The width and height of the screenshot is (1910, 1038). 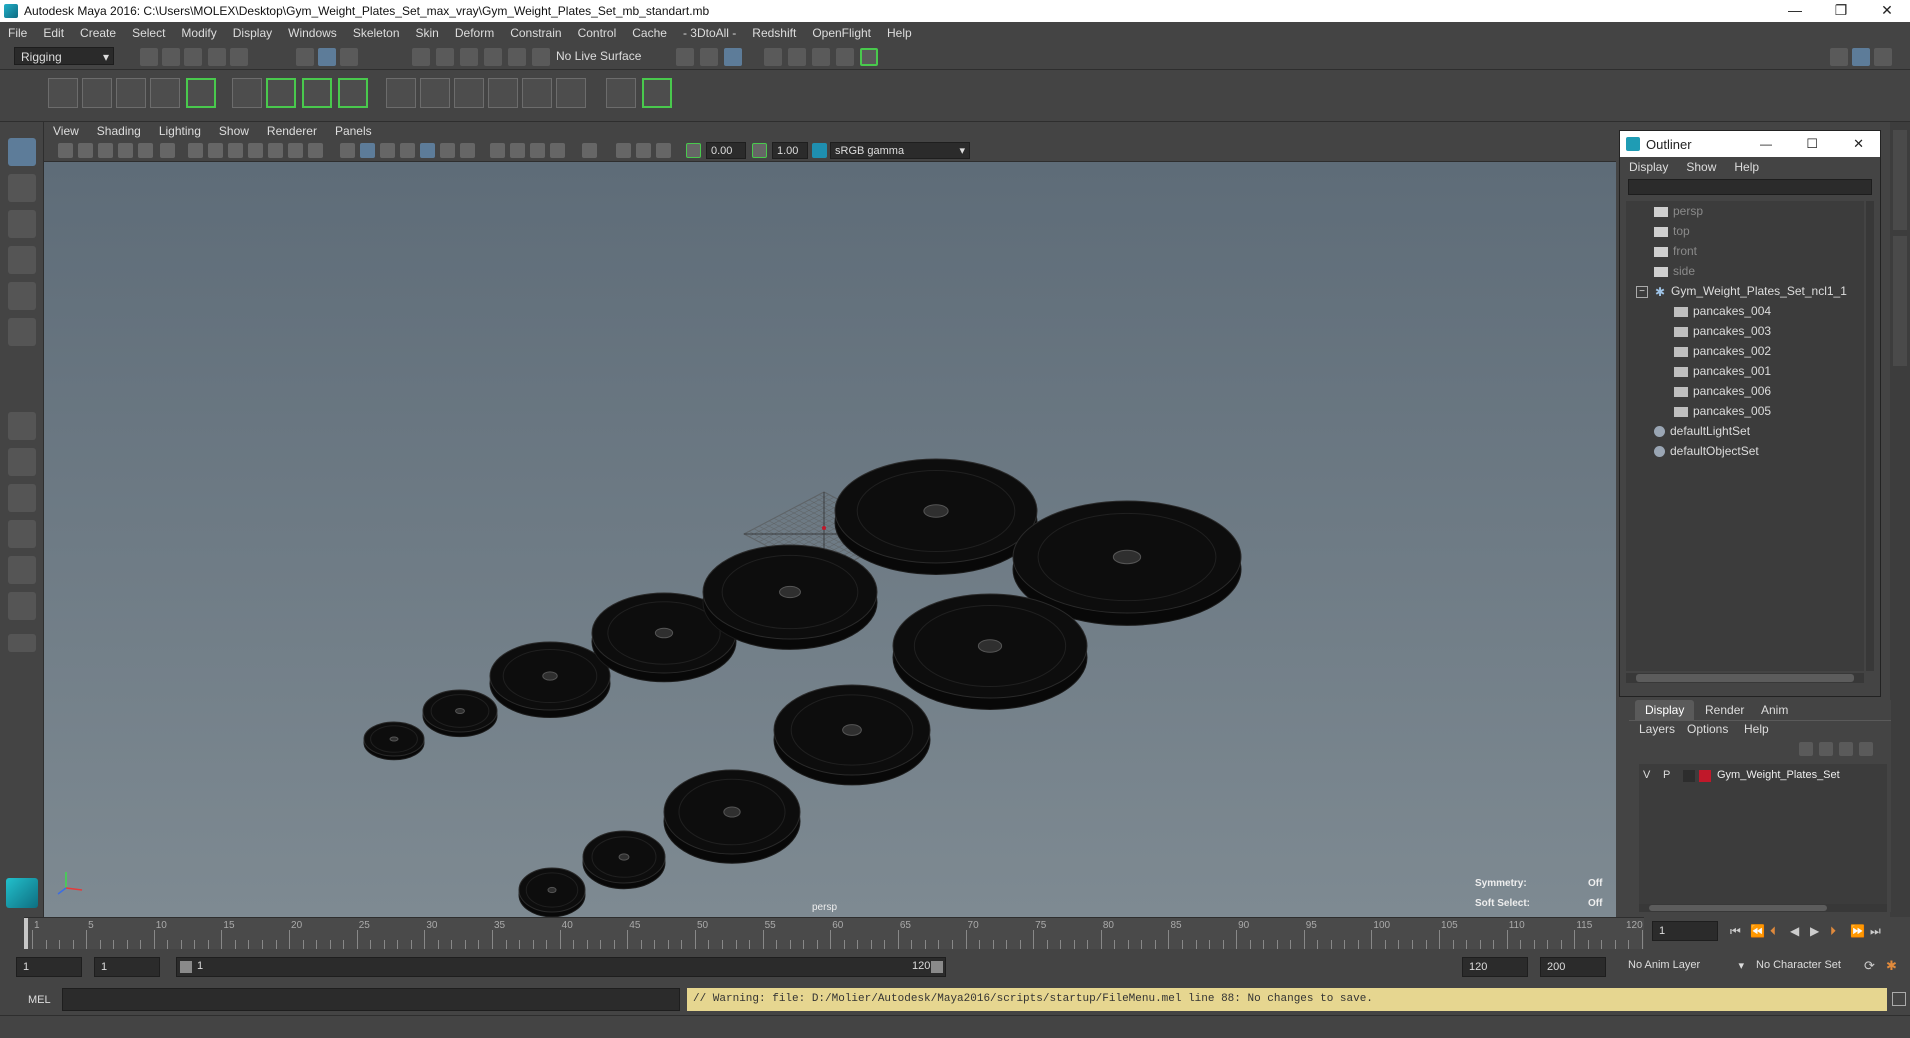 What do you see at coordinates (1705, 776) in the screenshot?
I see `layer-color-swatch` at bounding box center [1705, 776].